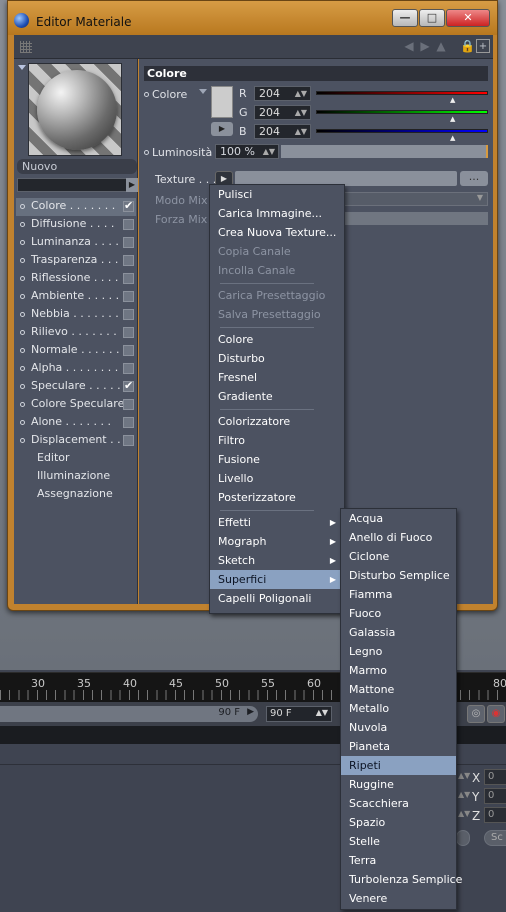 This screenshot has height=912, width=506. Describe the element at coordinates (413, 218) in the screenshot. I see `forza-mix-slider` at that location.